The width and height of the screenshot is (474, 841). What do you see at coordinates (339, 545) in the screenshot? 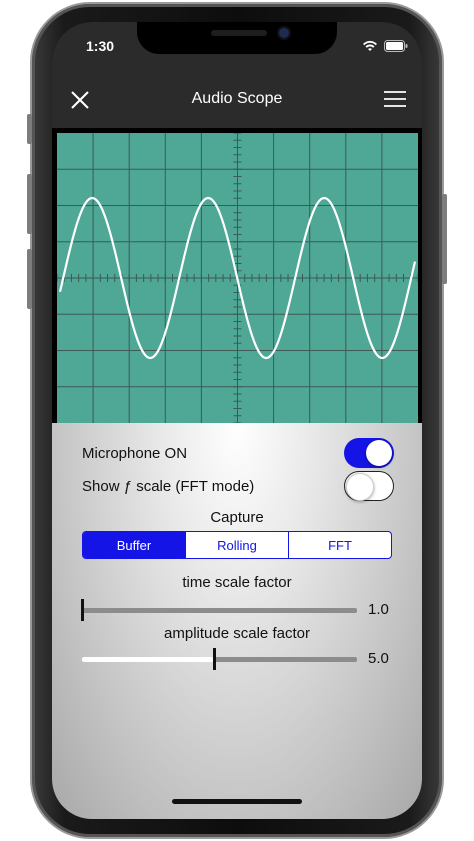
I see `capture-option-fft: FFT` at bounding box center [339, 545].